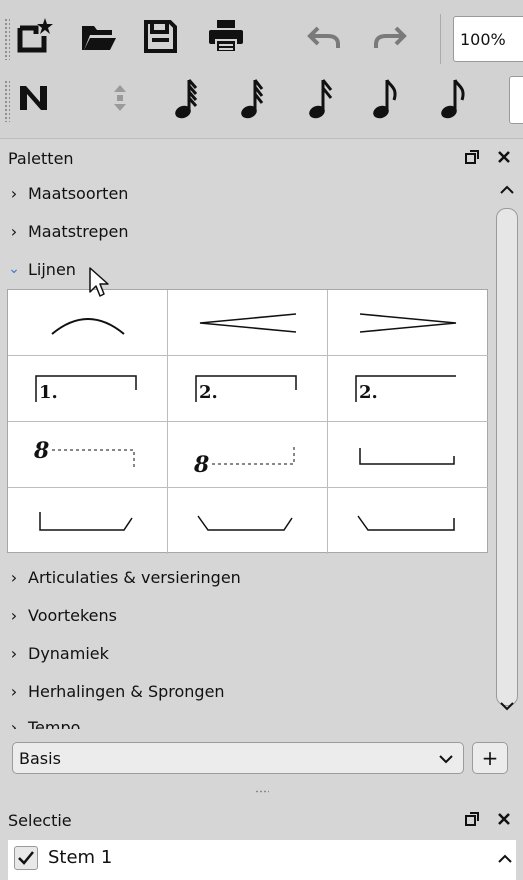 Image resolution: width=523 pixels, height=880 pixels. I want to click on palette-category-voortekens: › Voortekens, so click(64, 615).